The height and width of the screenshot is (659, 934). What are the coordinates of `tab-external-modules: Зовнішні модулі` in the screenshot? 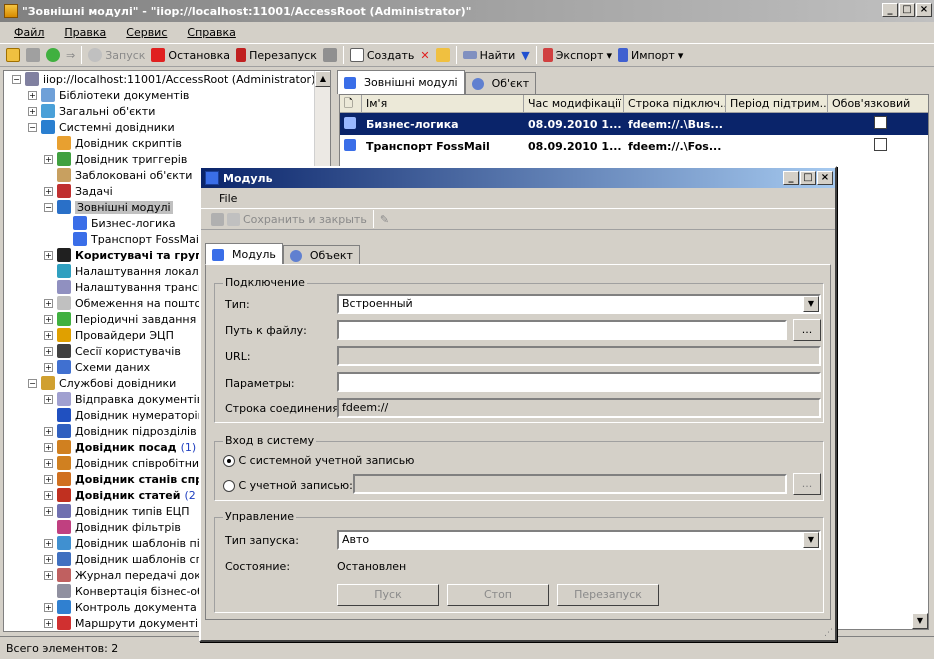 It's located at (401, 82).